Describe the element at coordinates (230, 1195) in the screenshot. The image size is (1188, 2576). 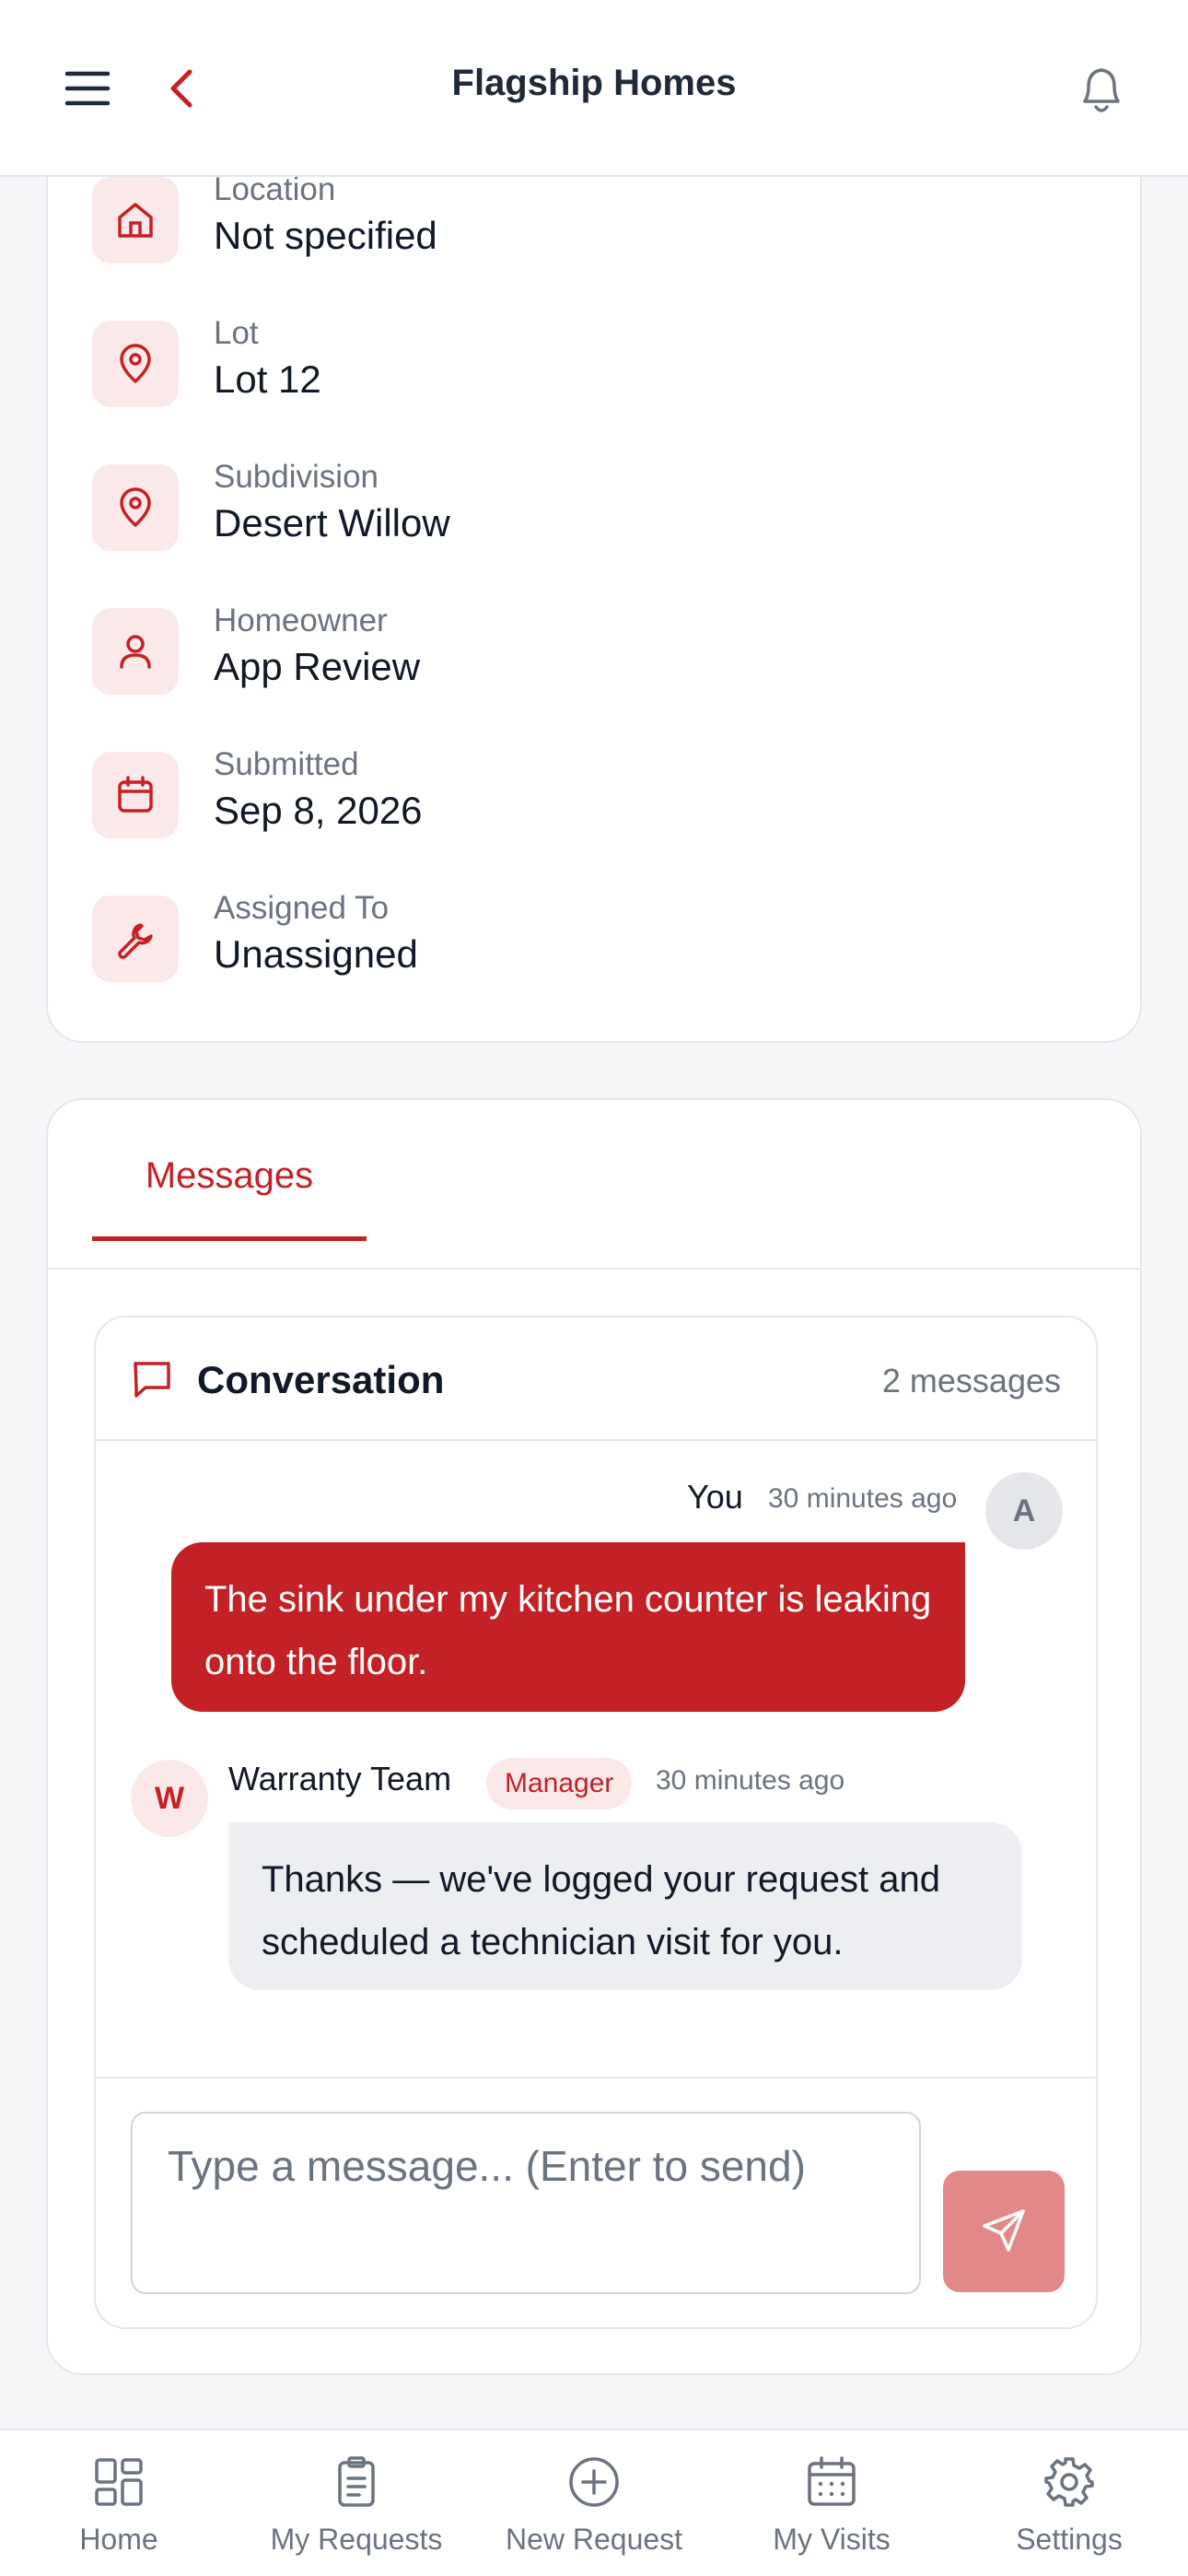
I see `tab-messages: Messages` at that location.